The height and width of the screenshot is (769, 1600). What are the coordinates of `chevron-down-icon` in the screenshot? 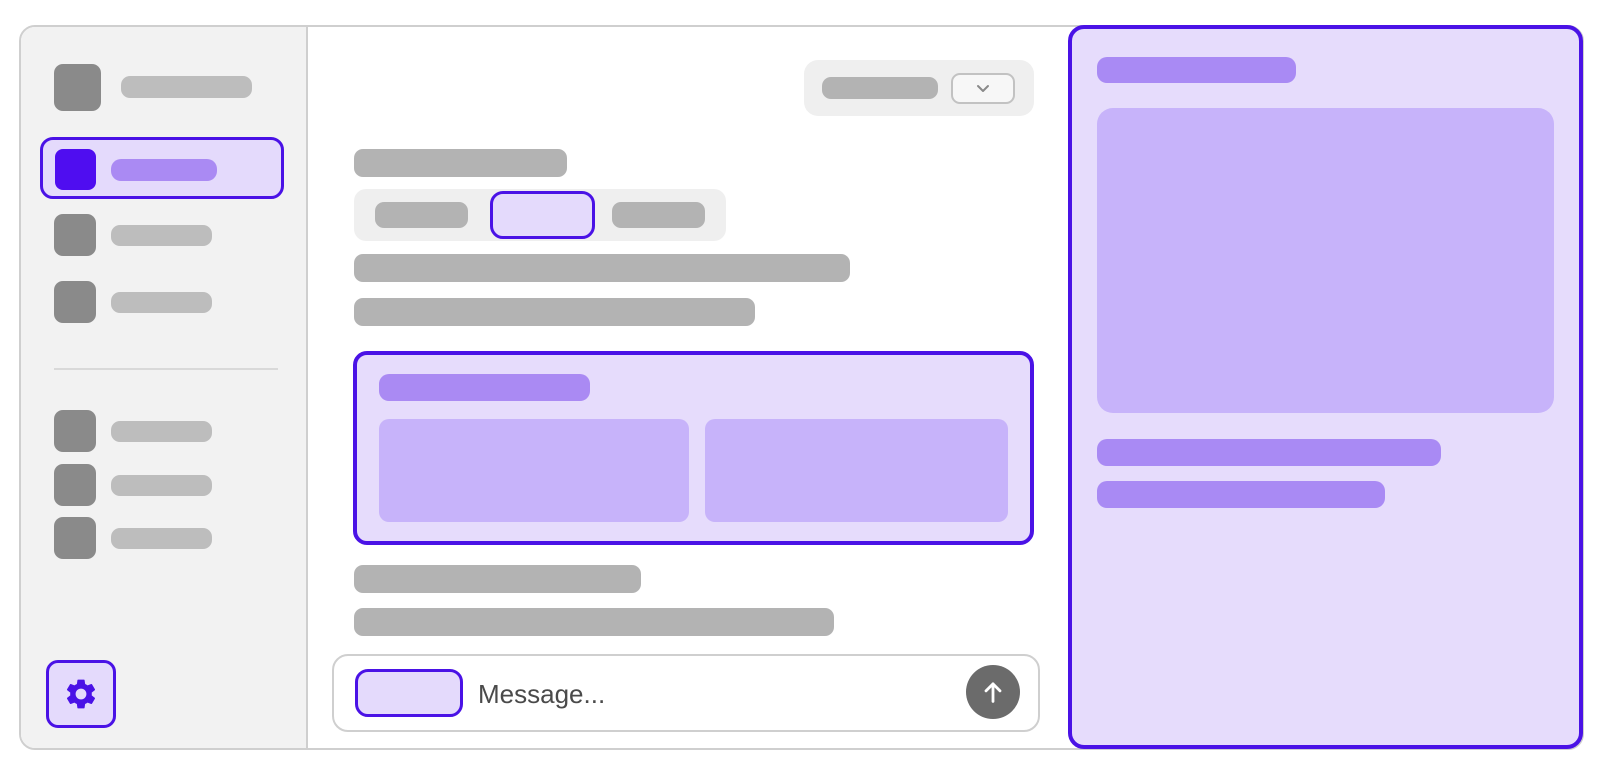 It's located at (983, 88).